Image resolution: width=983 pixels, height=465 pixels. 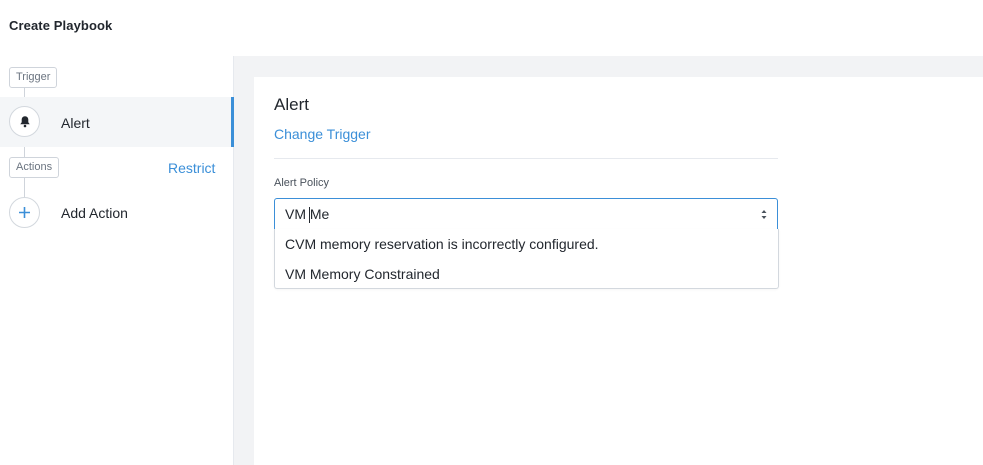 What do you see at coordinates (515, 214) in the screenshot?
I see `alert-policy-search-input` at bounding box center [515, 214].